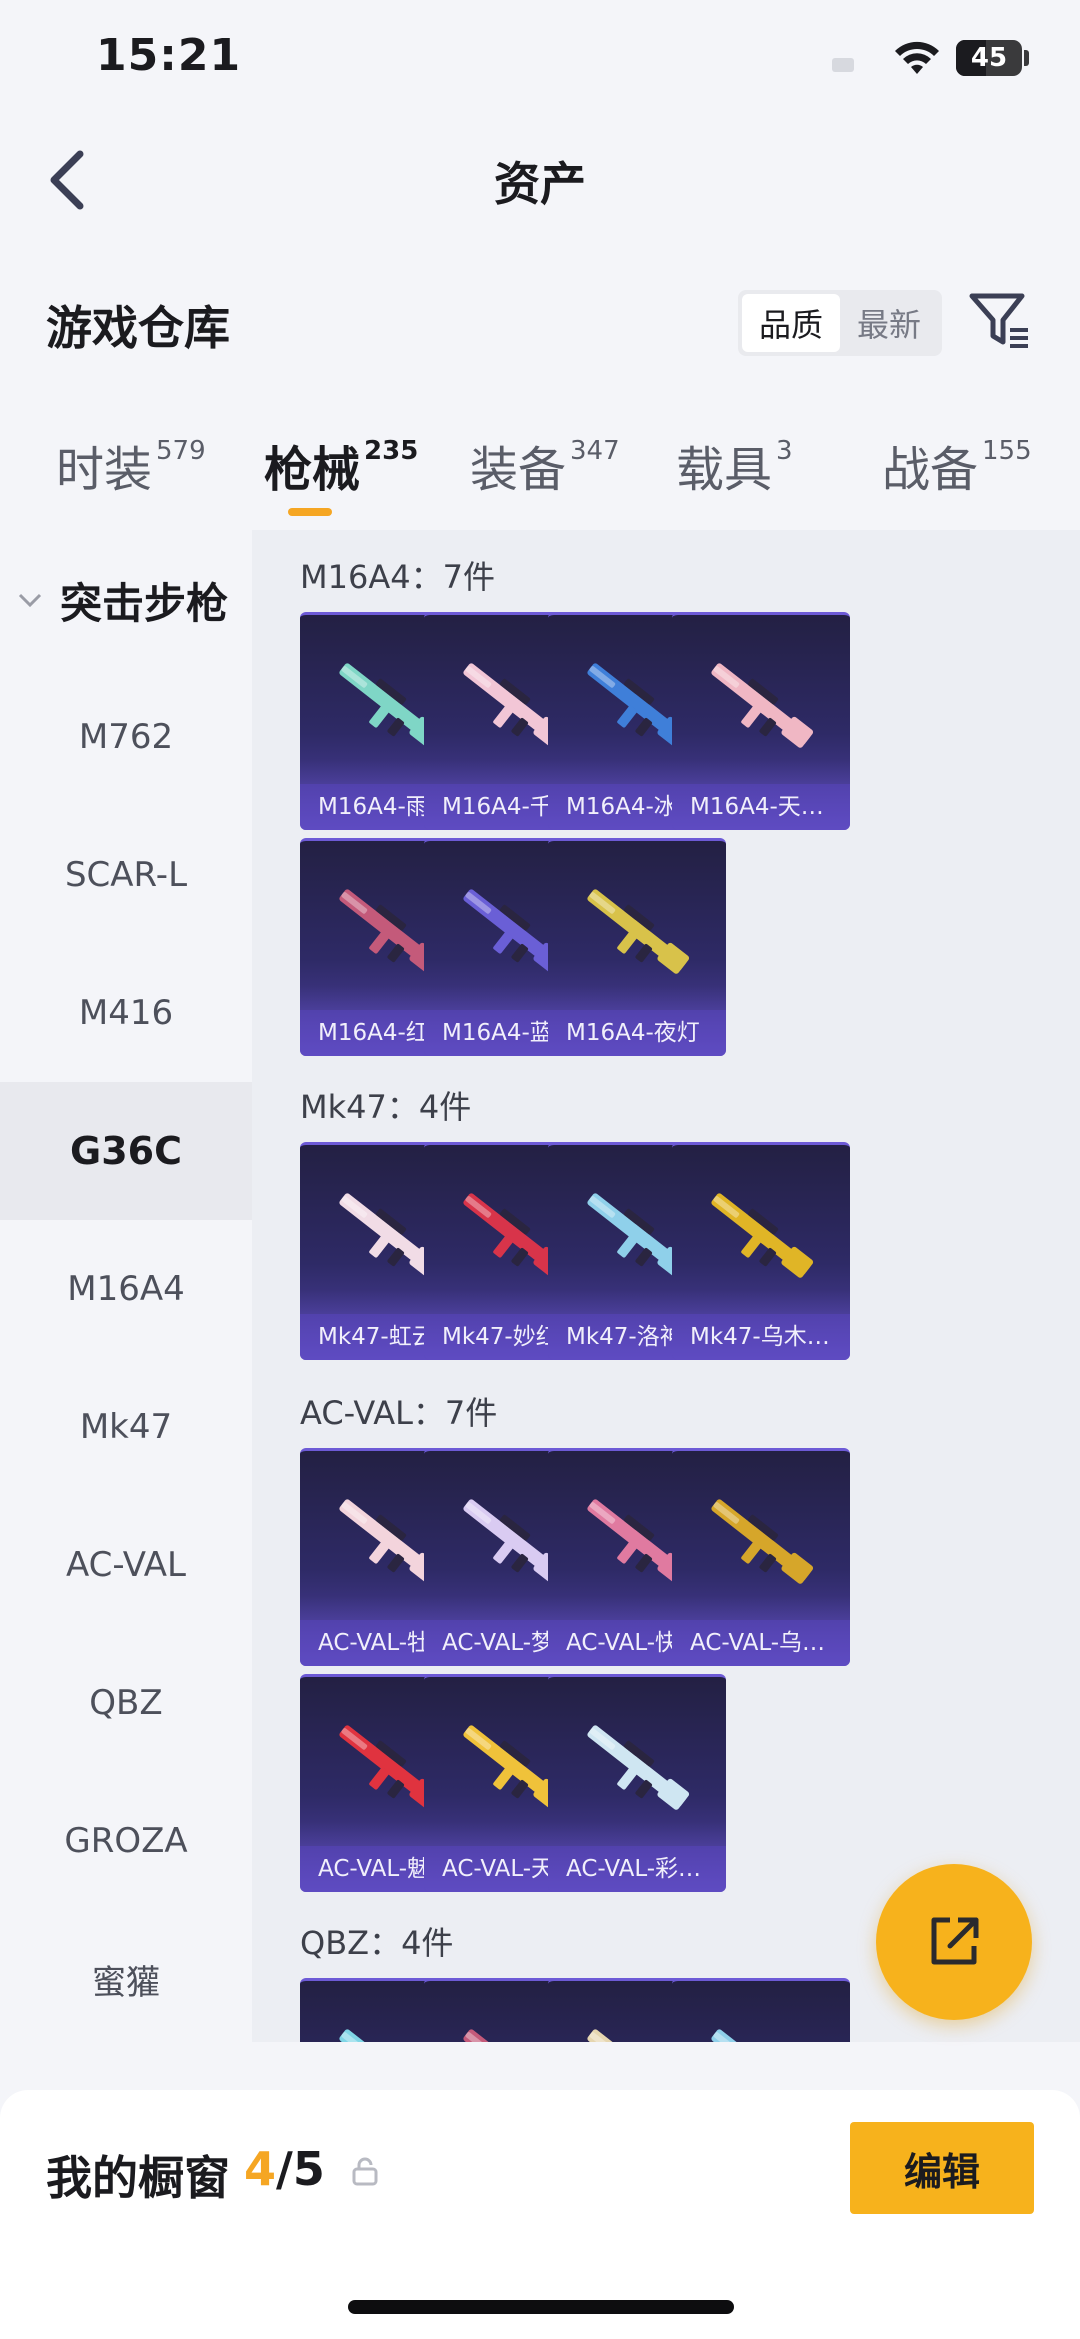 This screenshot has width=1080, height=2339. What do you see at coordinates (540, 184) in the screenshot?
I see `page-title: 资产` at bounding box center [540, 184].